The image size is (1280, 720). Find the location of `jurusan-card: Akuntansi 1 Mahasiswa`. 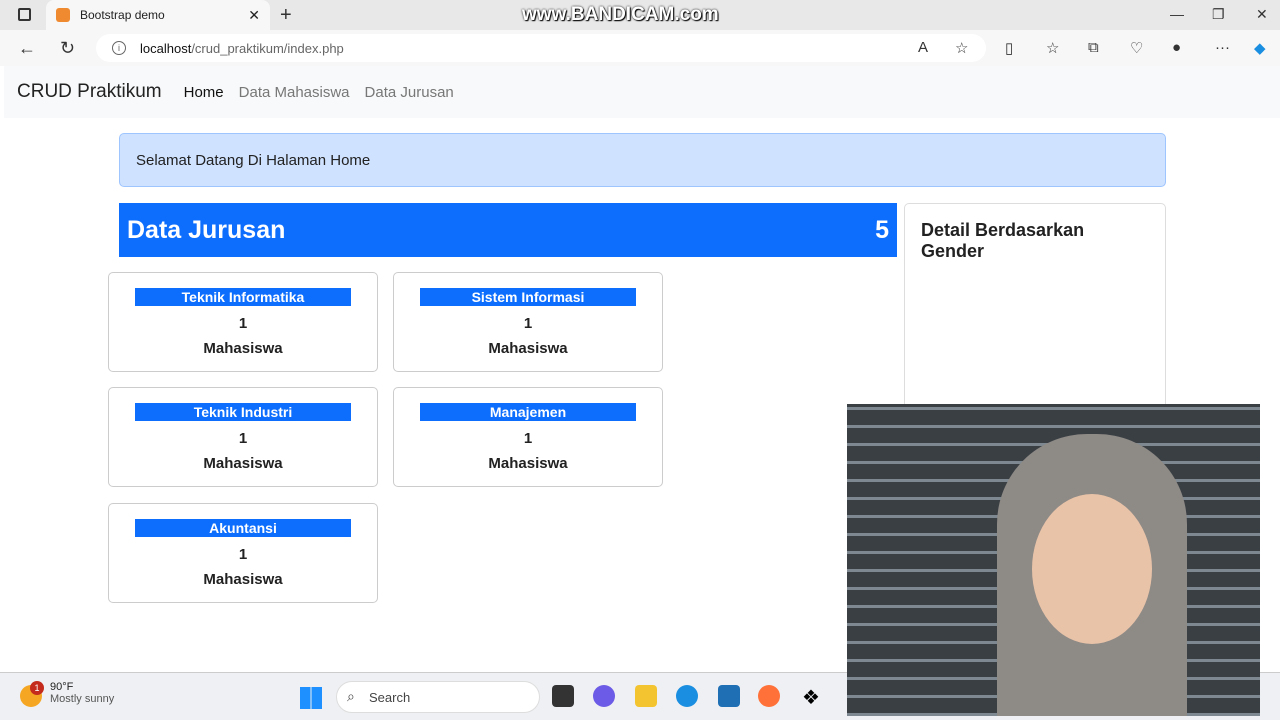

jurusan-card: Akuntansi 1 Mahasiswa is located at coordinates (243, 553).